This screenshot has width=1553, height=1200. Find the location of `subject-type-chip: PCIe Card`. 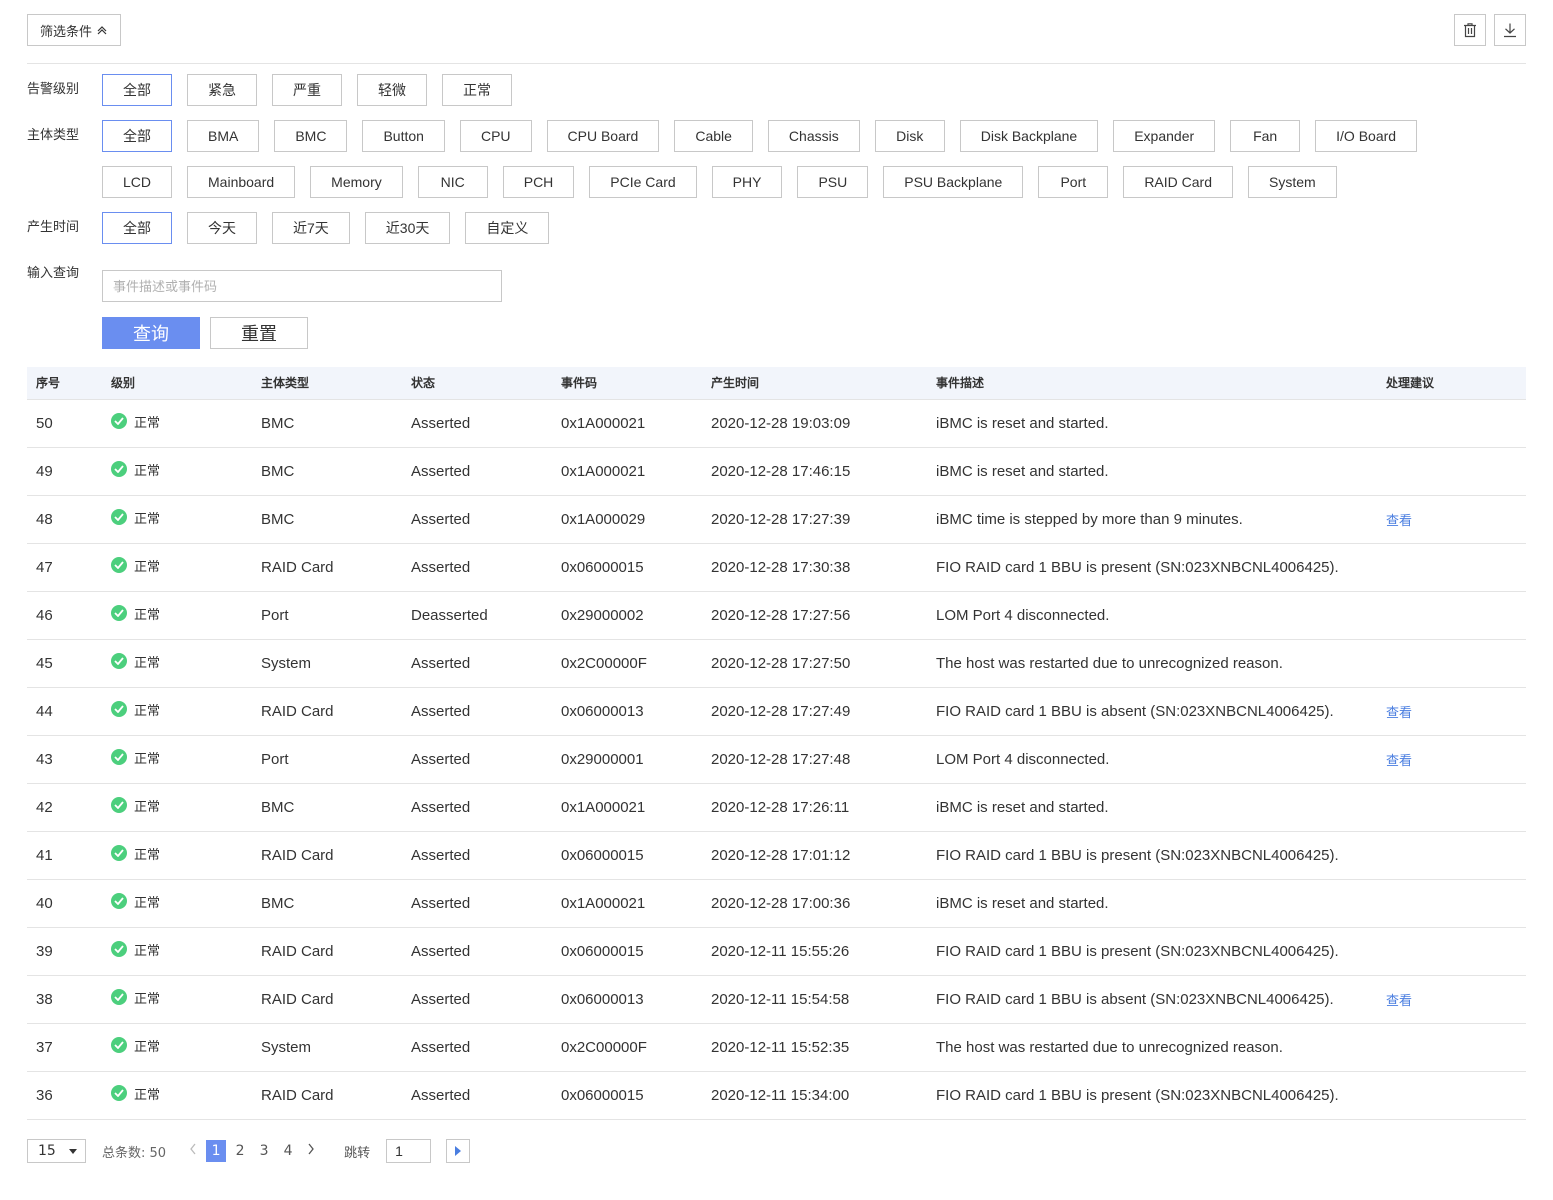

subject-type-chip: PCIe Card is located at coordinates (643, 182).